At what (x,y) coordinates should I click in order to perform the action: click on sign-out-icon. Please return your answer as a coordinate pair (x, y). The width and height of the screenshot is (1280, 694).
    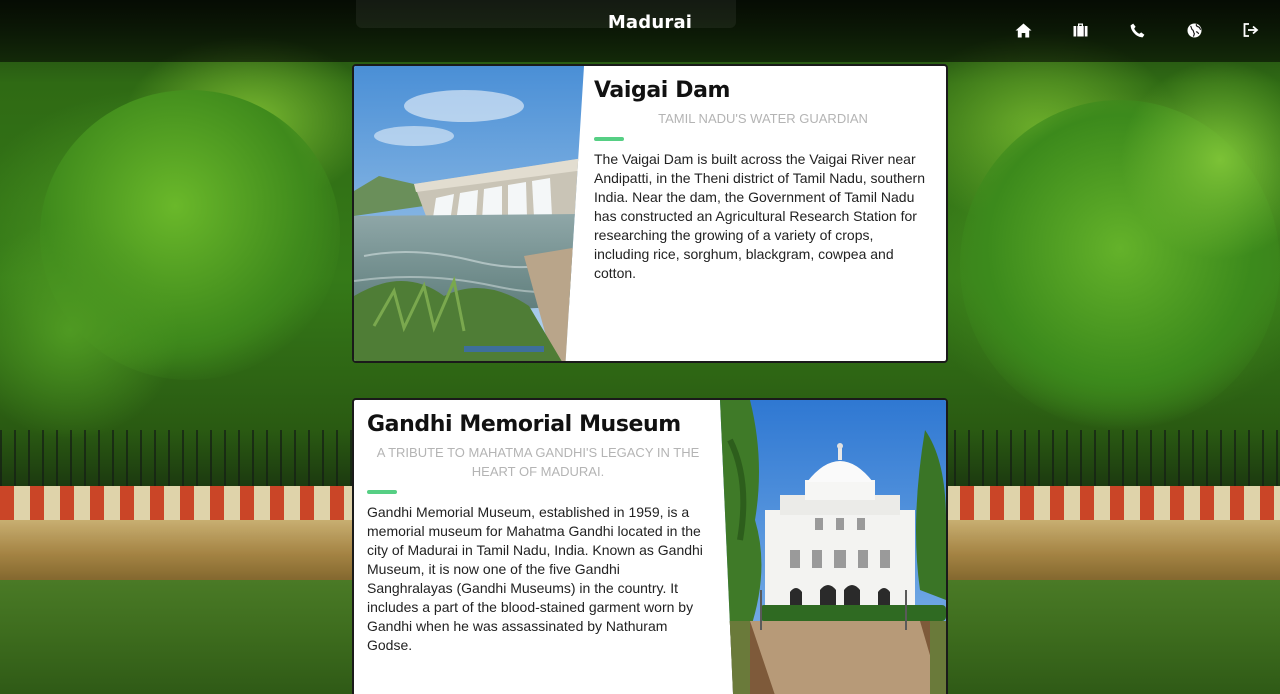
    Looking at the image, I should click on (1251, 30).